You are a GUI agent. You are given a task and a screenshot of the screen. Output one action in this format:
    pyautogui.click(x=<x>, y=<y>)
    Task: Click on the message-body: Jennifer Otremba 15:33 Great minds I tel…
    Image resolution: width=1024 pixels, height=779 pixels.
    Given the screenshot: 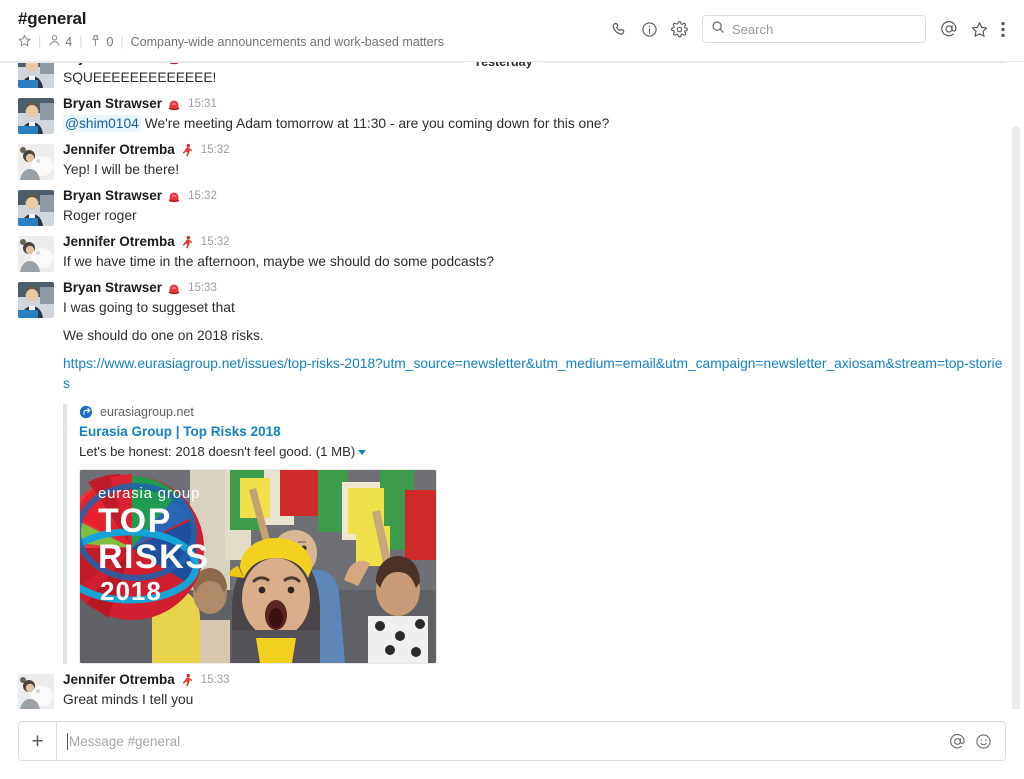 What is the action you would take?
    pyautogui.click(x=534, y=690)
    